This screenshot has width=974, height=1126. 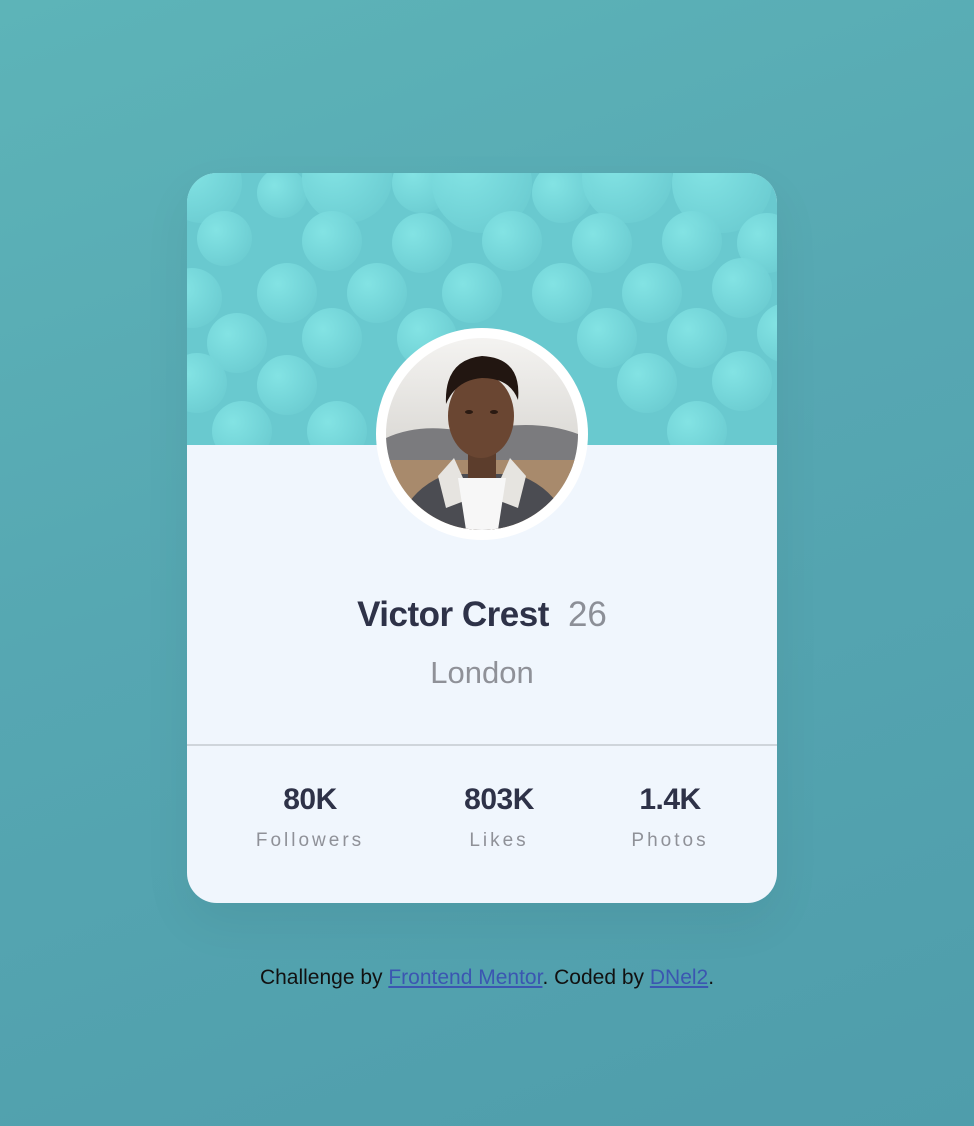 What do you see at coordinates (670, 799) in the screenshot?
I see `stat-photos-value: 1.4K` at bounding box center [670, 799].